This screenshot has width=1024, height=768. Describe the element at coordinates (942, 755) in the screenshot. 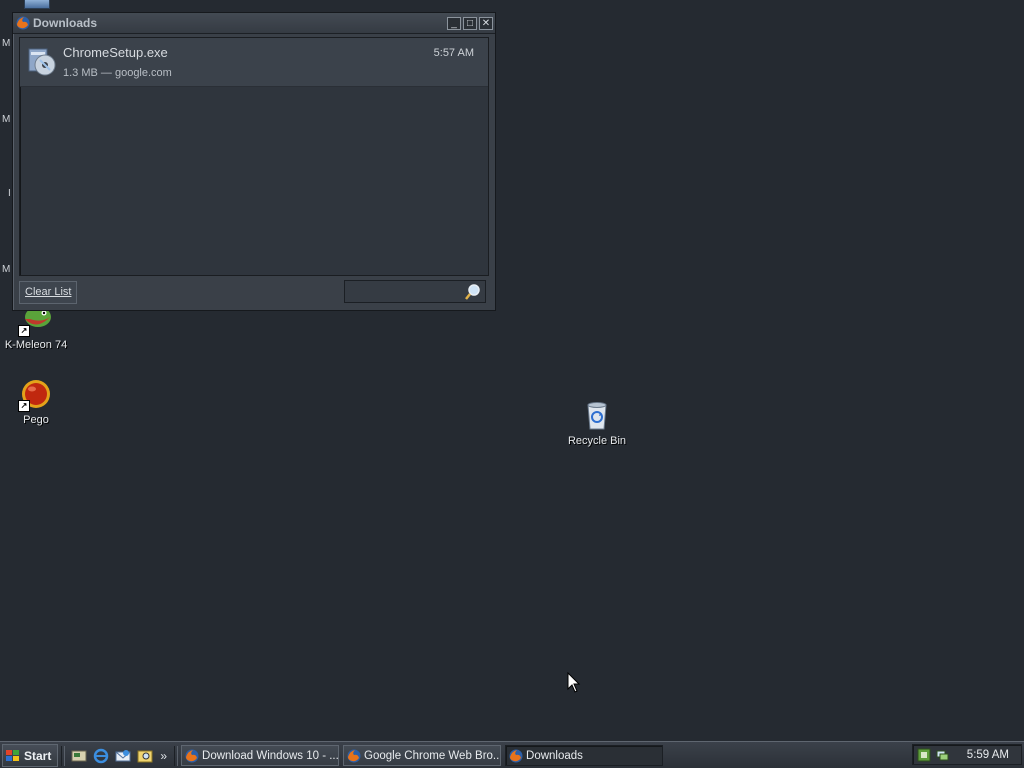

I see `network-icon` at that location.